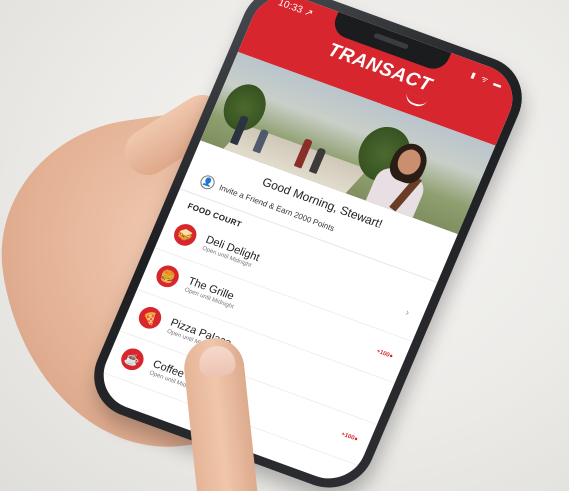 This screenshot has width=569, height=491. Describe the element at coordinates (295, 10) in the screenshot. I see `status-time: 10:33 ↗` at that location.